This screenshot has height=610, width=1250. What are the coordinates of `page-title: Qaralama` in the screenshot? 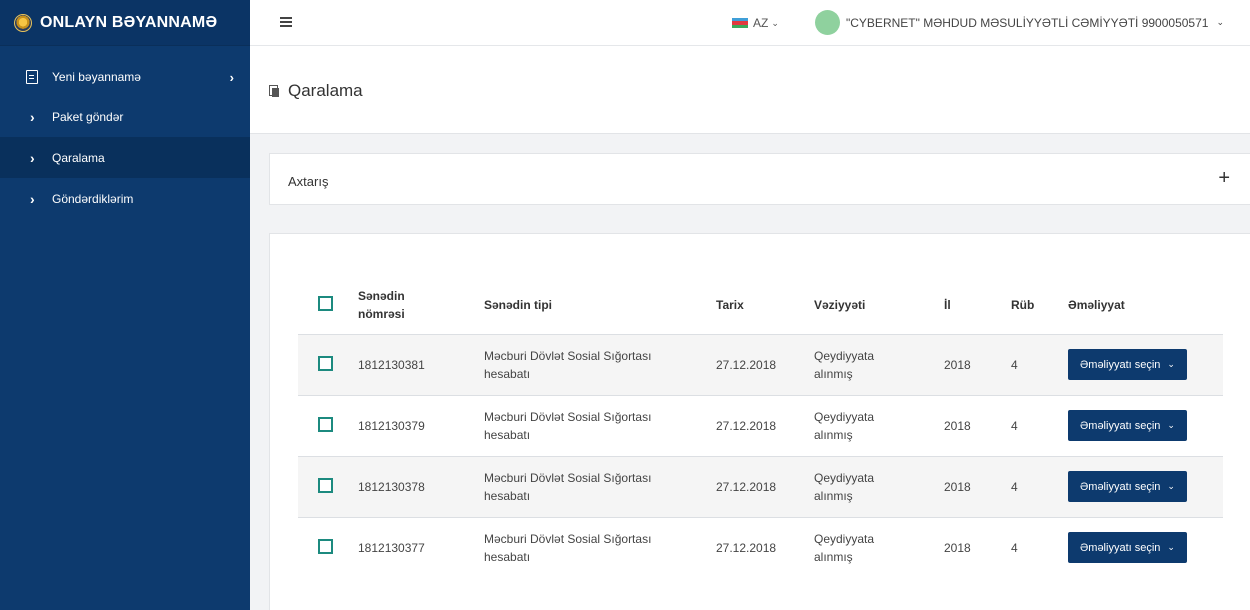 It's located at (316, 91).